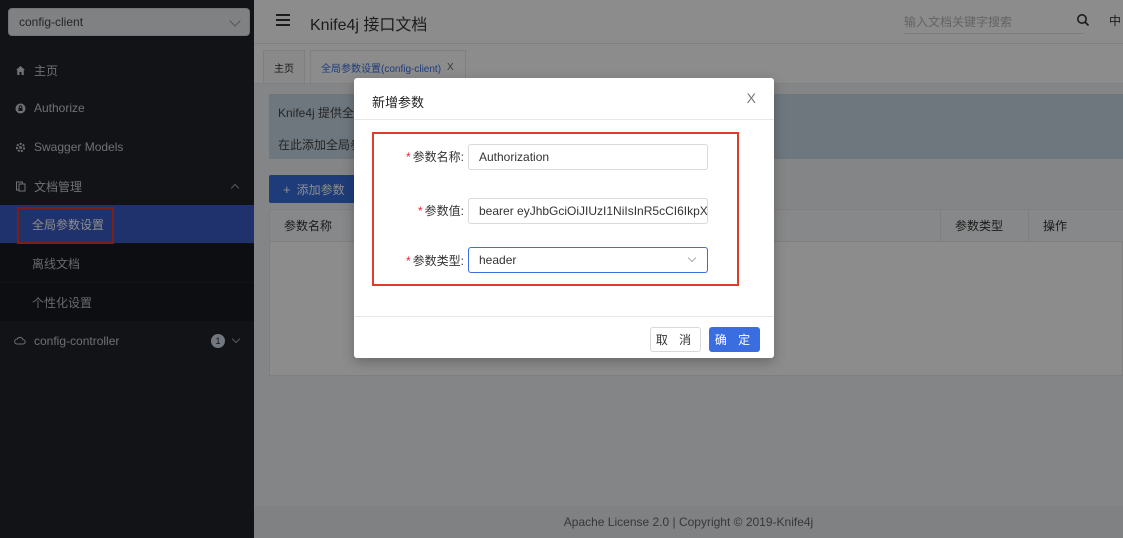  Describe the element at coordinates (588, 157) in the screenshot. I see `param-name-input: Authorization` at that location.